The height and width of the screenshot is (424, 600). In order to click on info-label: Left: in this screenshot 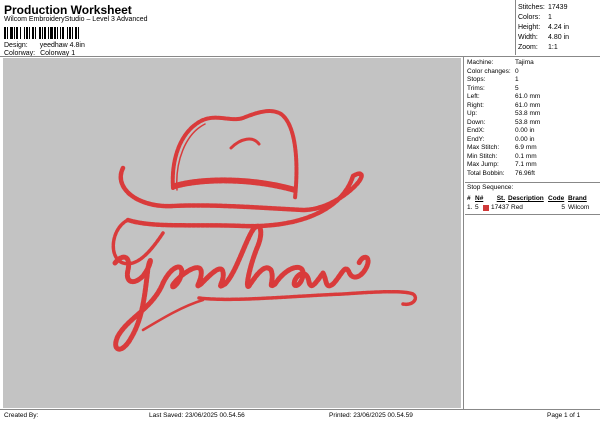, I will do `click(473, 96)`.